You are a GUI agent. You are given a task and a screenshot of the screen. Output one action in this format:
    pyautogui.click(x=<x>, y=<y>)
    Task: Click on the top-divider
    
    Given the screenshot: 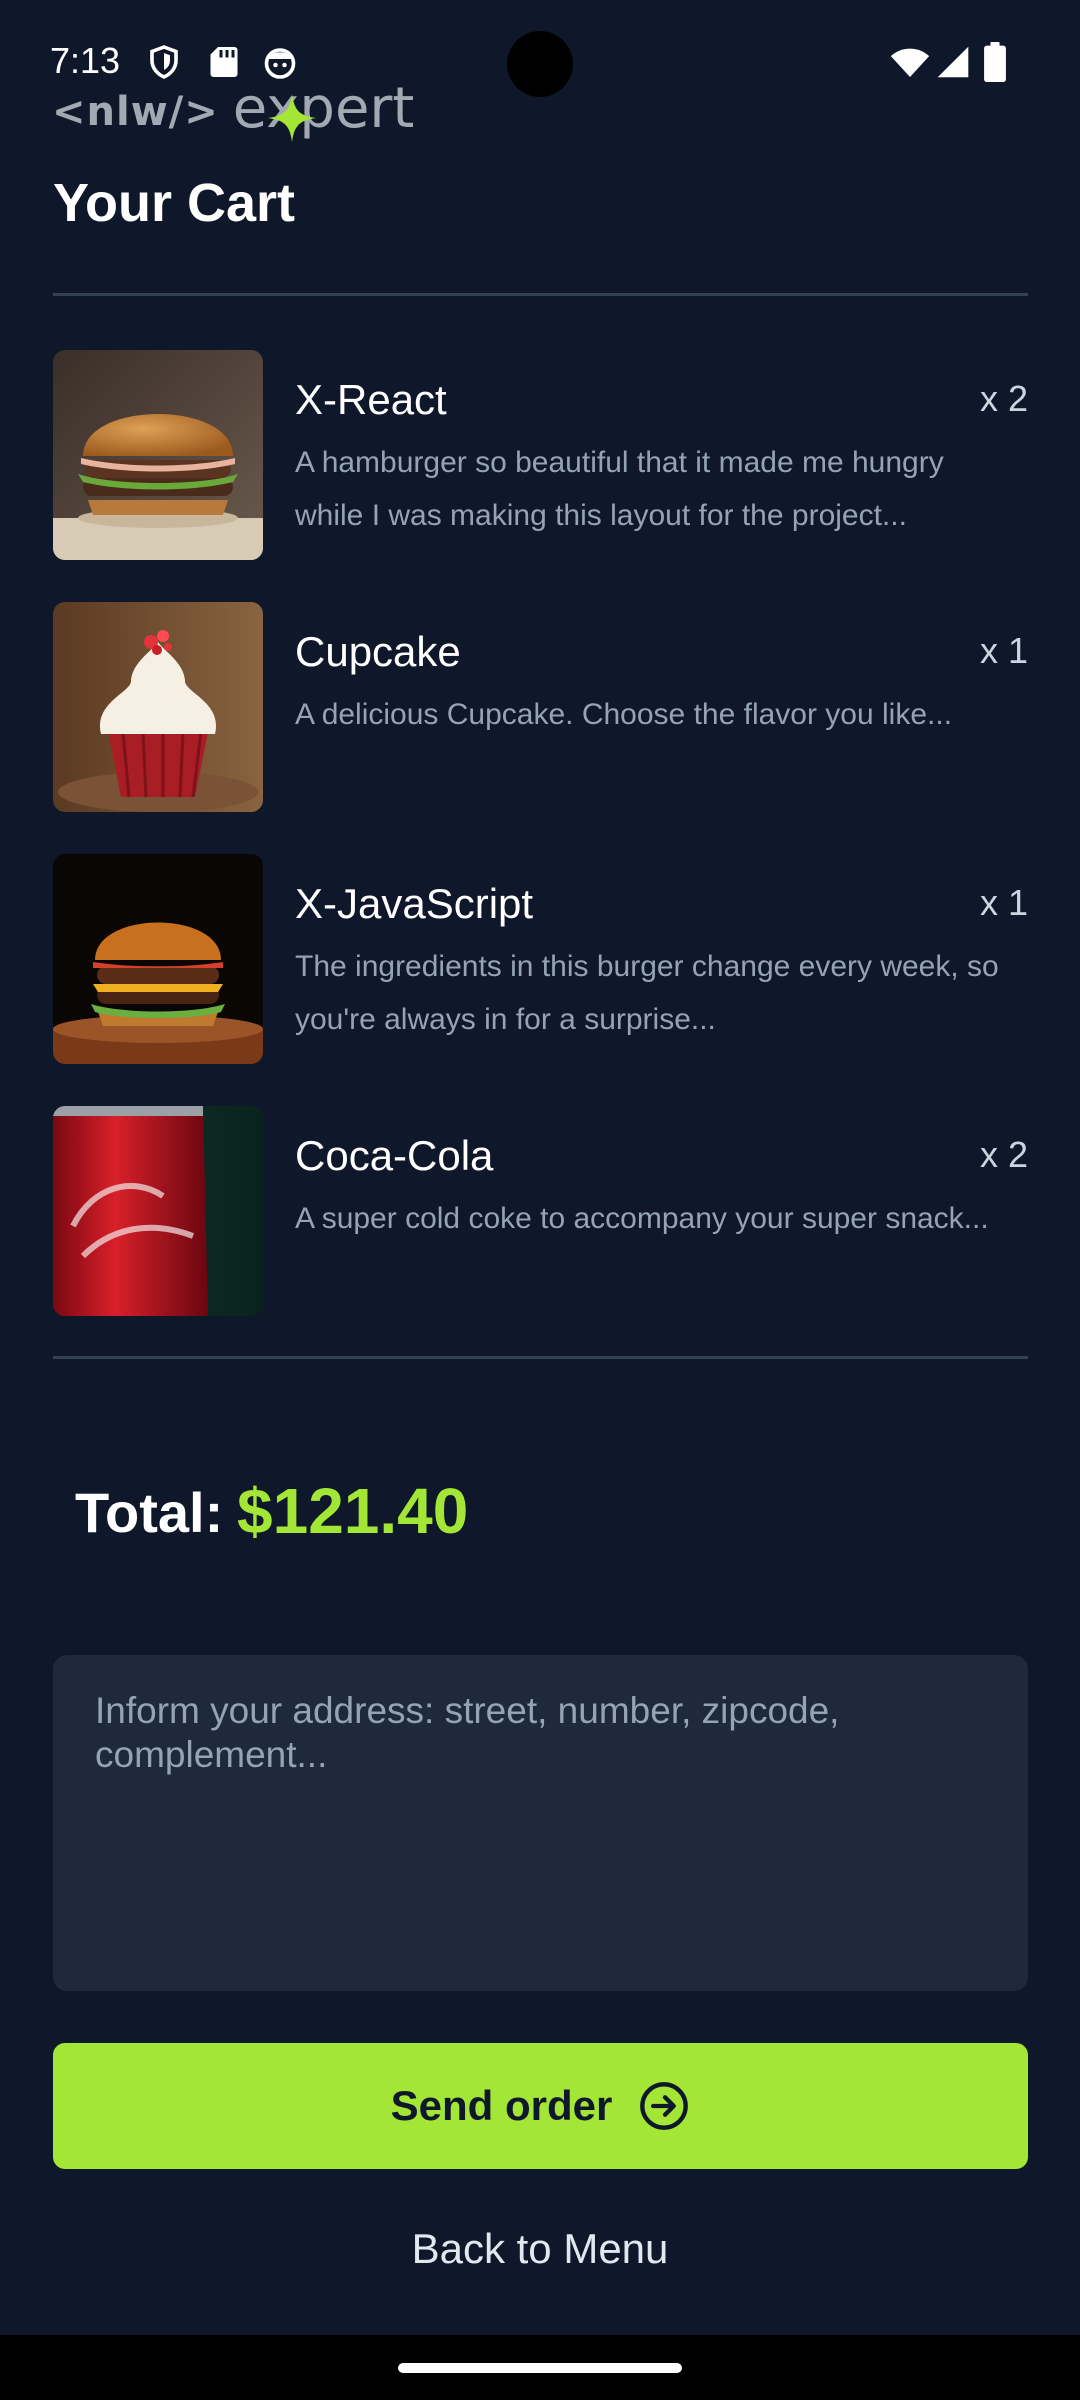 What is the action you would take?
    pyautogui.click(x=540, y=294)
    